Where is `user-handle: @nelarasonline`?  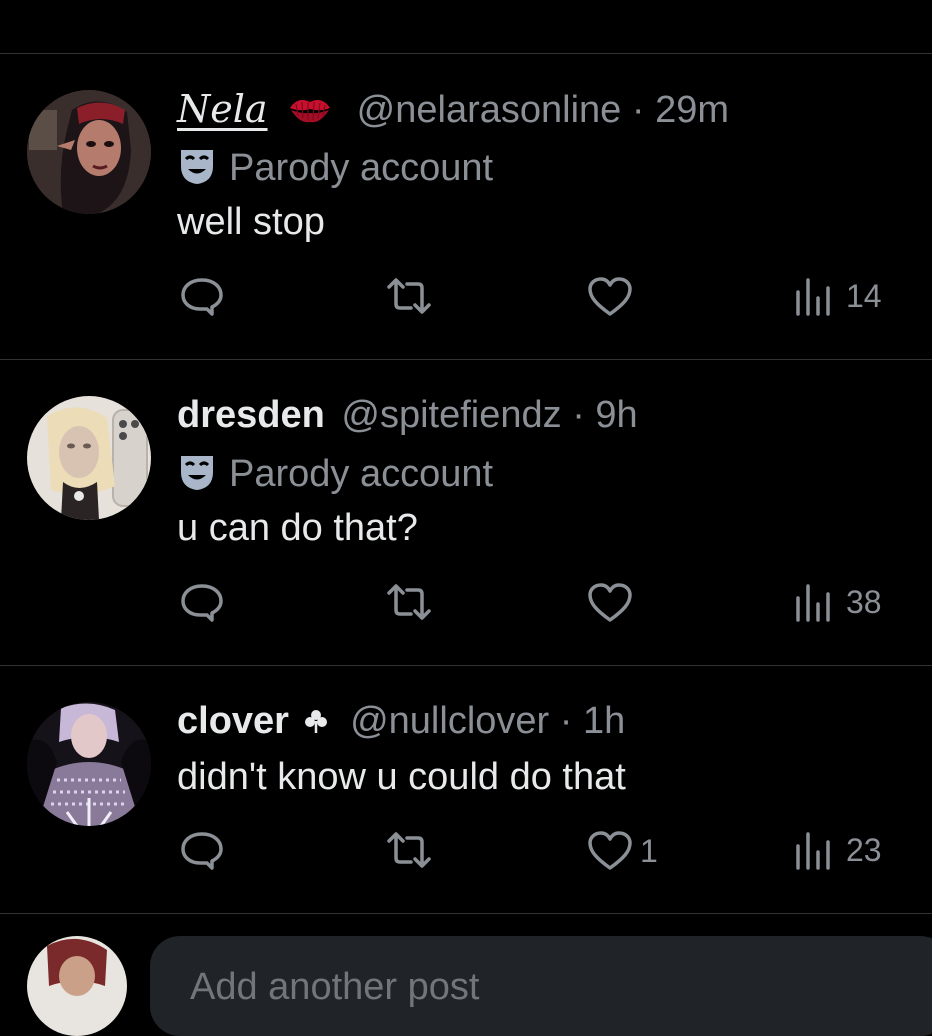
user-handle: @nelarasonline is located at coordinates (489, 110).